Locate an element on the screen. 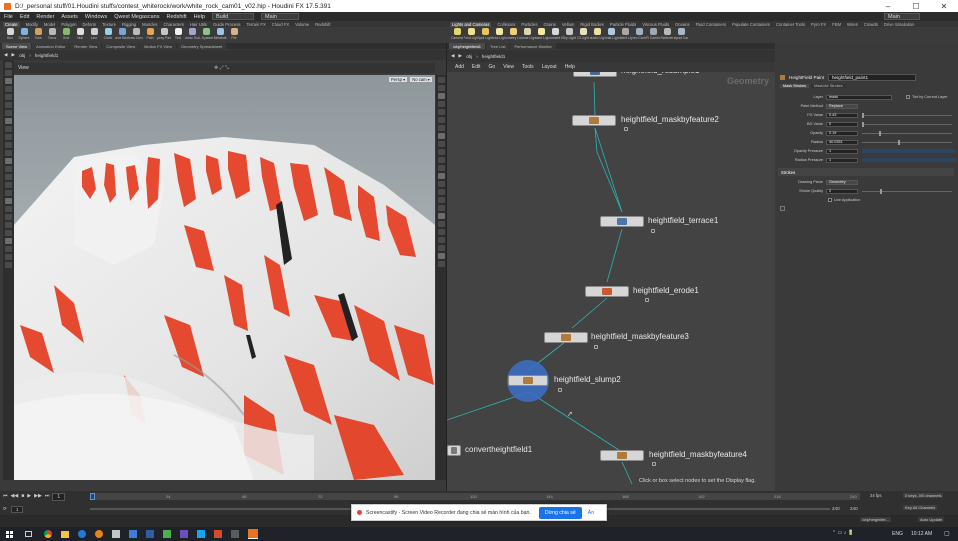  shelf-left-tab: Guide Process is located at coordinates (226, 24).